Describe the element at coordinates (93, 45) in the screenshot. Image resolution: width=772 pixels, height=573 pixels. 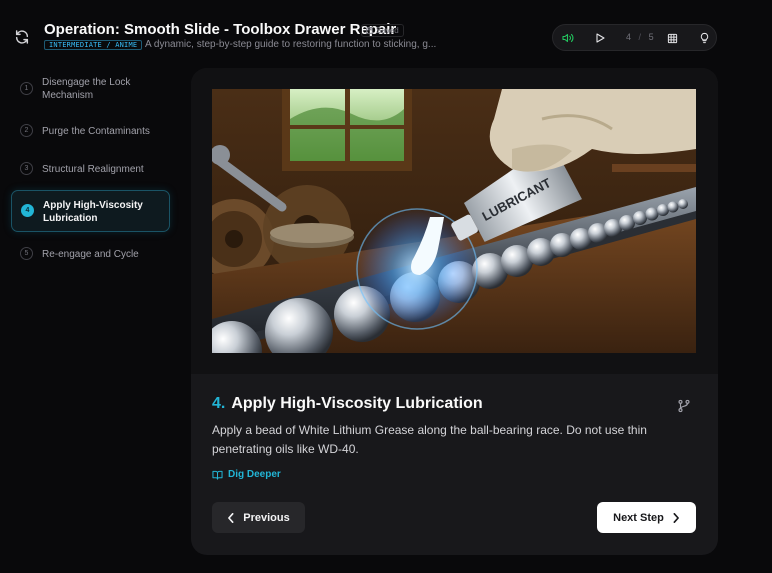
I see `difficulty-tag: INTERMEDIATE / ANIME` at that location.